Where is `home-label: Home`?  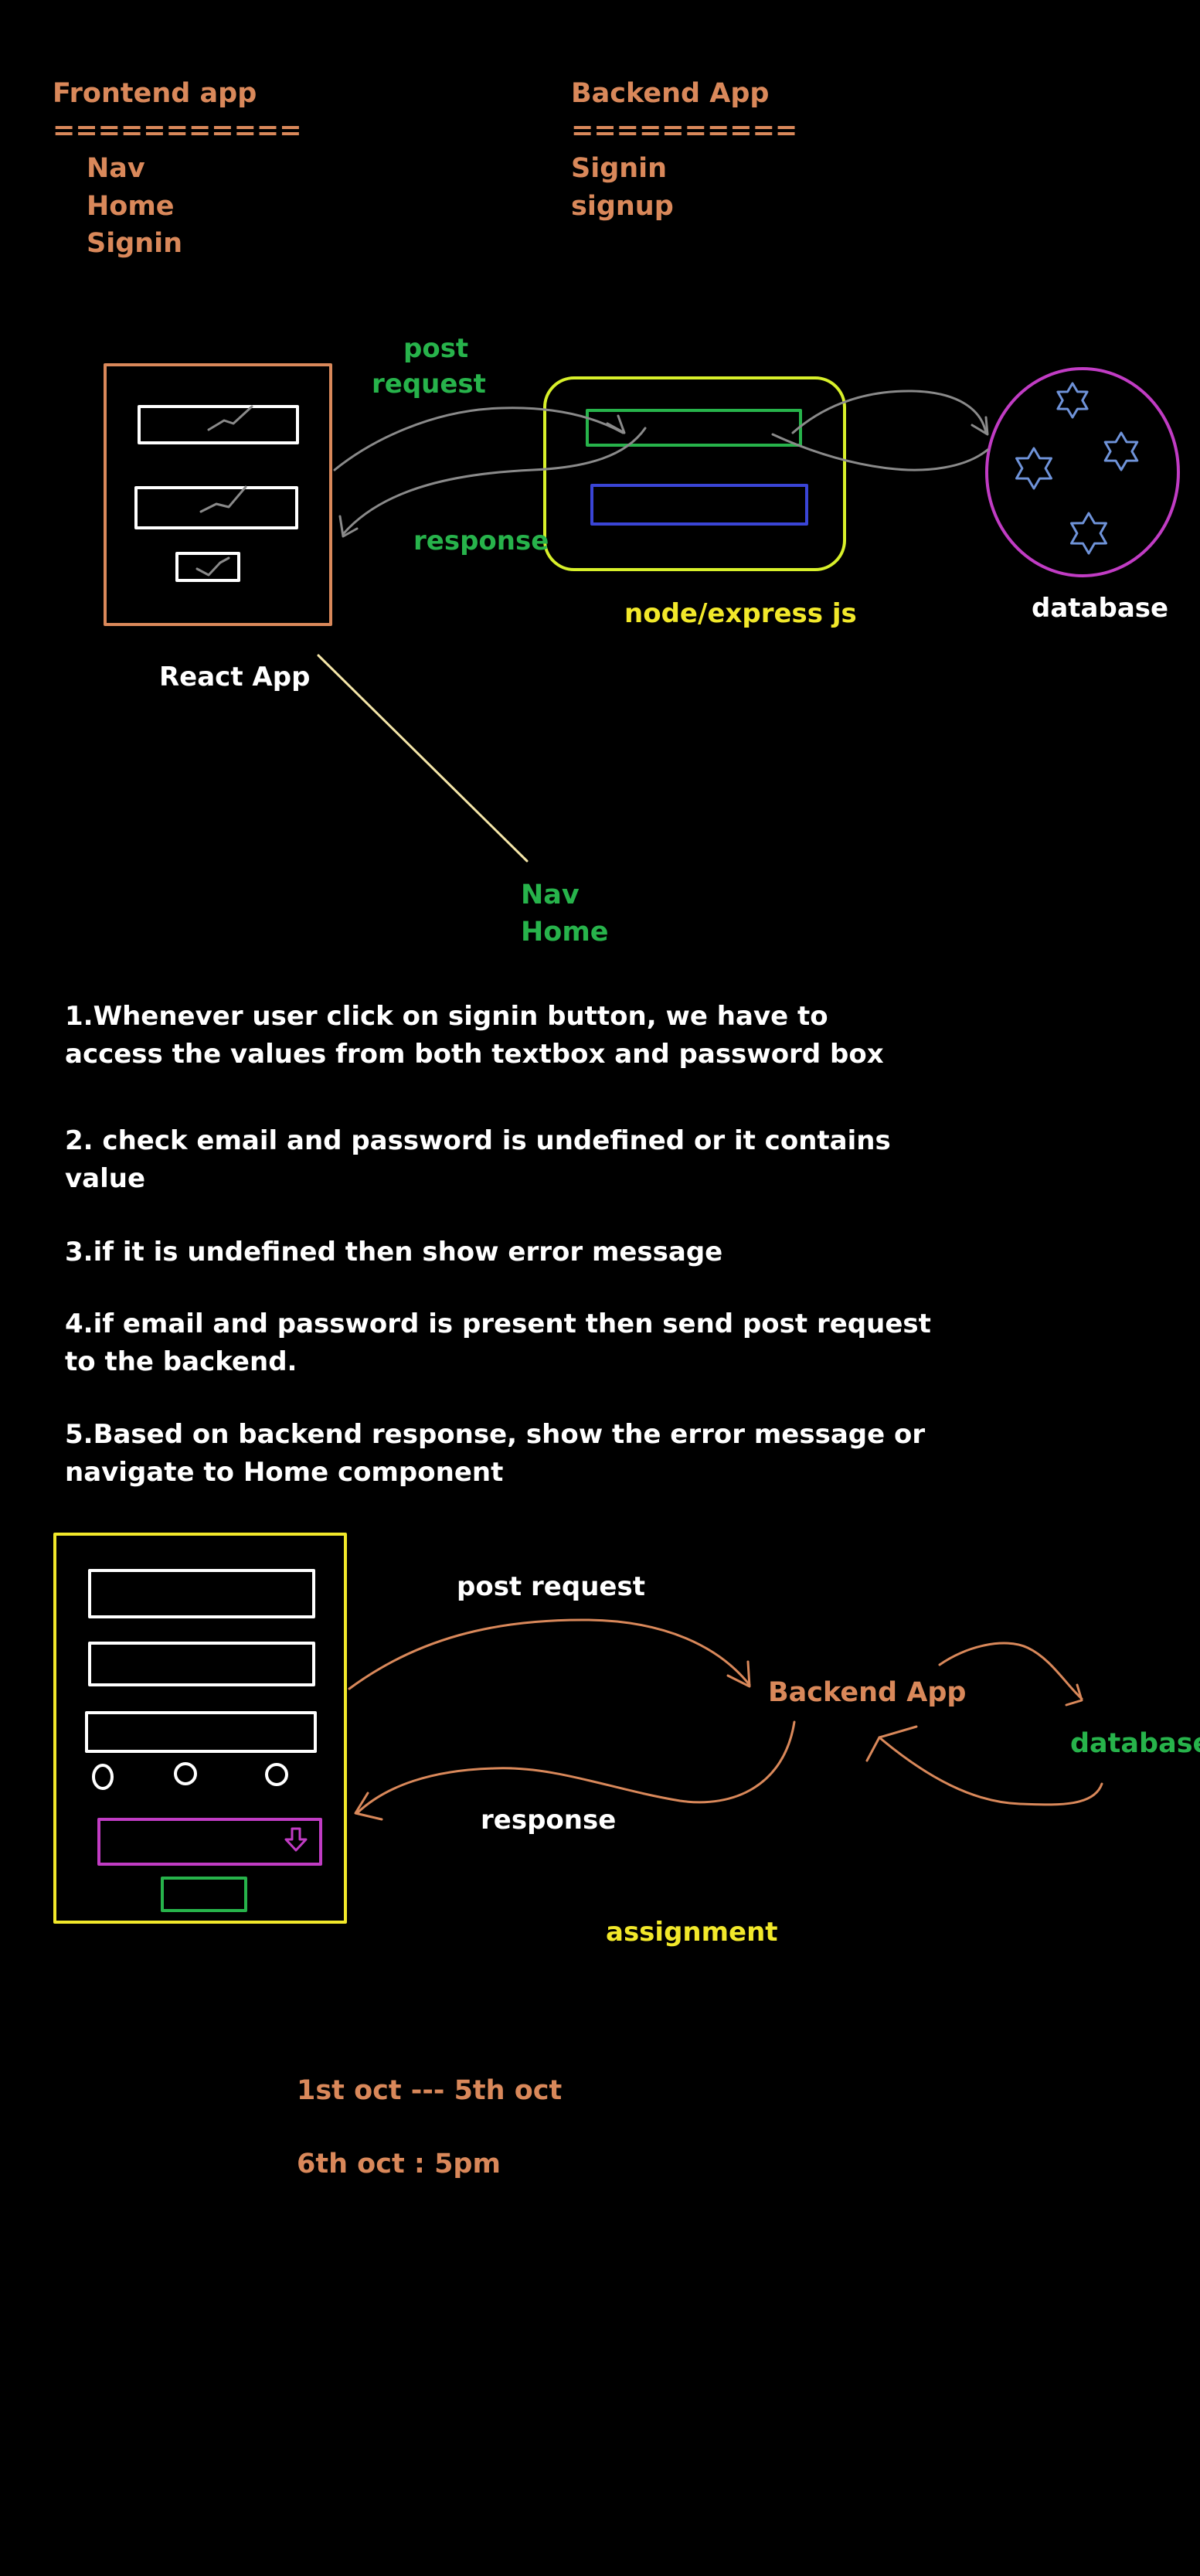 home-label: Home is located at coordinates (565, 932).